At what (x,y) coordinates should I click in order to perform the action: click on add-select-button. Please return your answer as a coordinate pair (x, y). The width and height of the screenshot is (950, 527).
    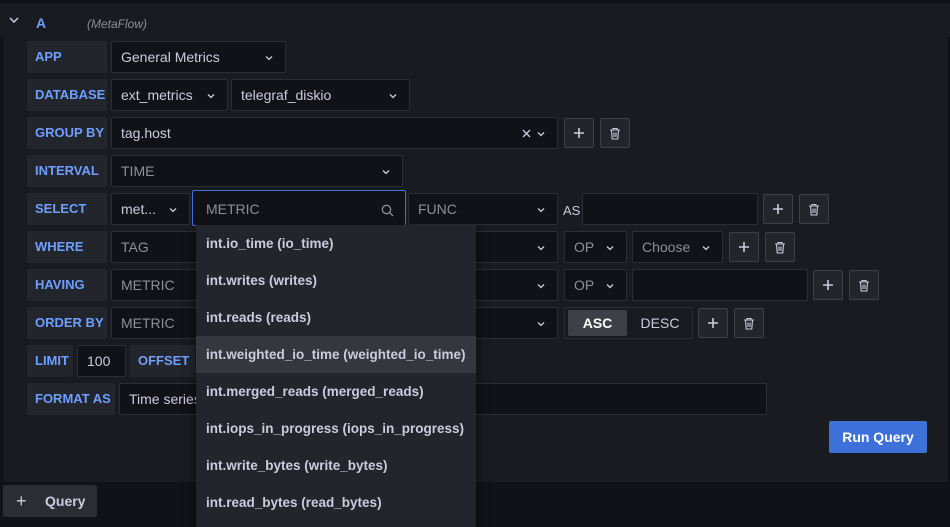
    Looking at the image, I should click on (778, 209).